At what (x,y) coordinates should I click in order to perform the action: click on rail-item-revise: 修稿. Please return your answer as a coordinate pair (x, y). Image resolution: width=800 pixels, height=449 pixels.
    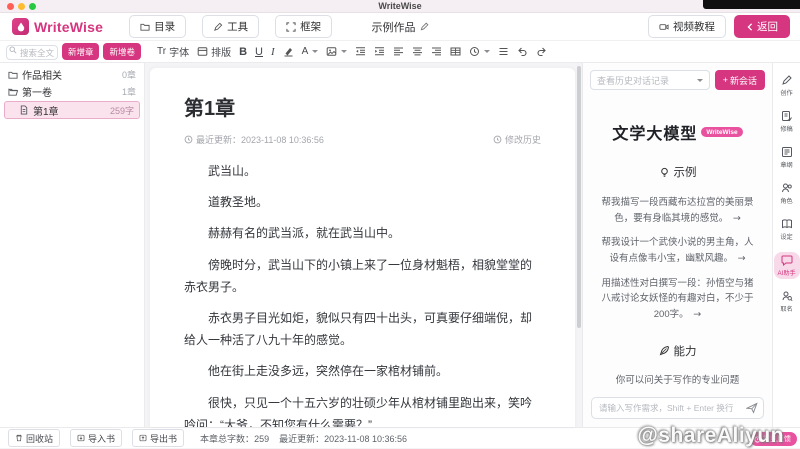
    Looking at the image, I should click on (787, 121).